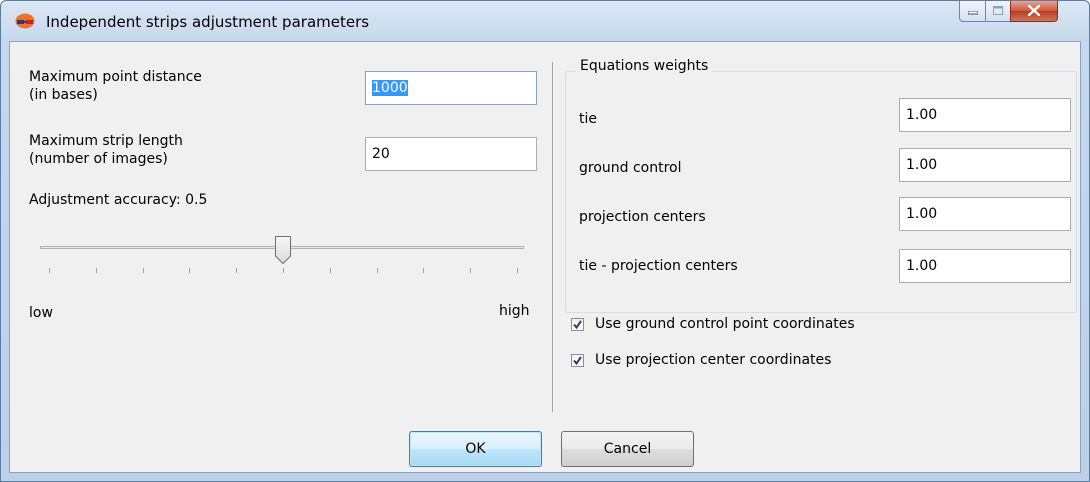 Image resolution: width=1090 pixels, height=482 pixels. Describe the element at coordinates (106, 141) in the screenshot. I see `max-strip-length-label: Maximum strip length` at that location.